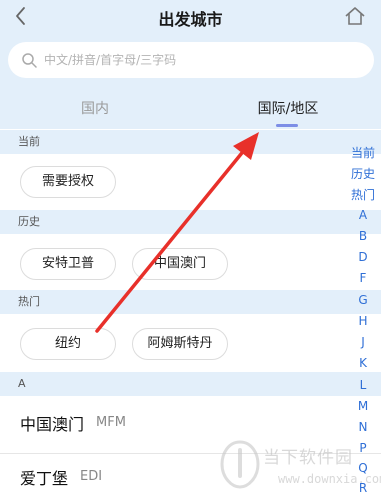  Describe the element at coordinates (363, 194) in the screenshot. I see `index-item-hot: 热门` at that location.